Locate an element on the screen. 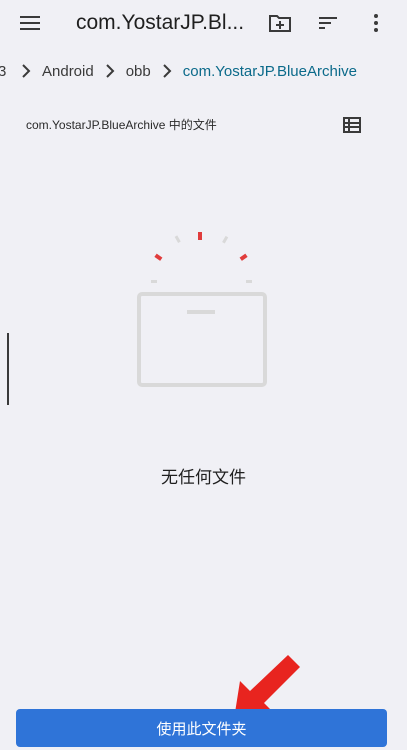 This screenshot has height=750, width=407. breadcrumb: 3 Android obb com.YostarJP.BlueArchive is located at coordinates (203, 71).